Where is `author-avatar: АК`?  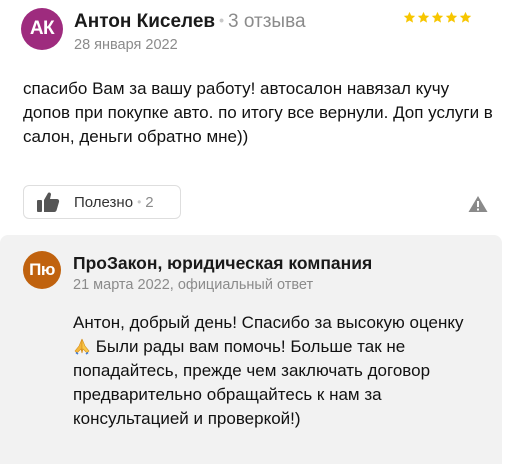 author-avatar: АК is located at coordinates (42, 29).